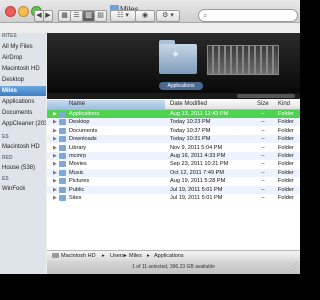  What do you see at coordinates (48, 16) in the screenshot?
I see `forward-button: ▶` at bounding box center [48, 16].